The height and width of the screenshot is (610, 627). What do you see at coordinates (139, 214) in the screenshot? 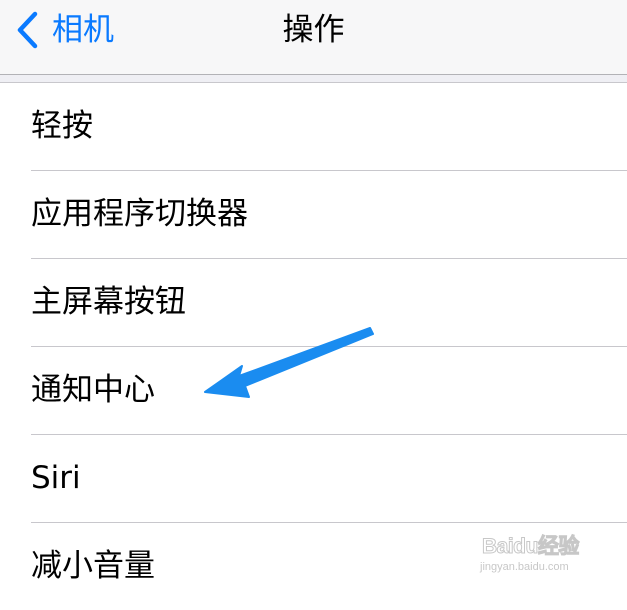
I see `list-item-label: 应用程序切换器` at bounding box center [139, 214].